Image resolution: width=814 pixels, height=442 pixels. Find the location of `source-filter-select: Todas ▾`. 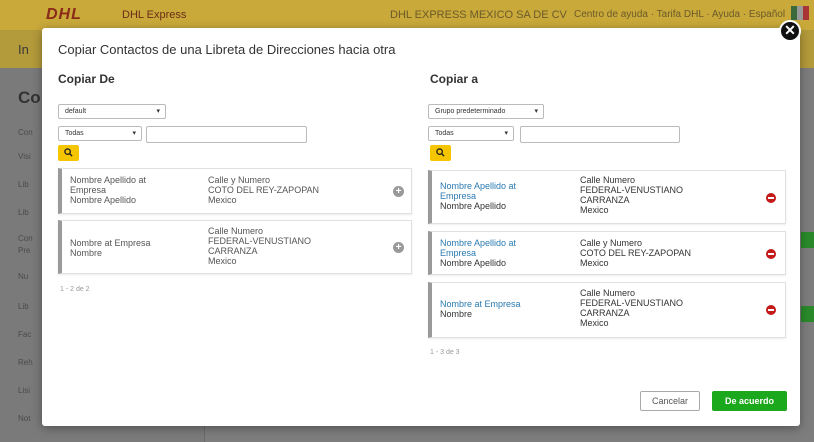

source-filter-select: Todas ▾ is located at coordinates (100, 133).